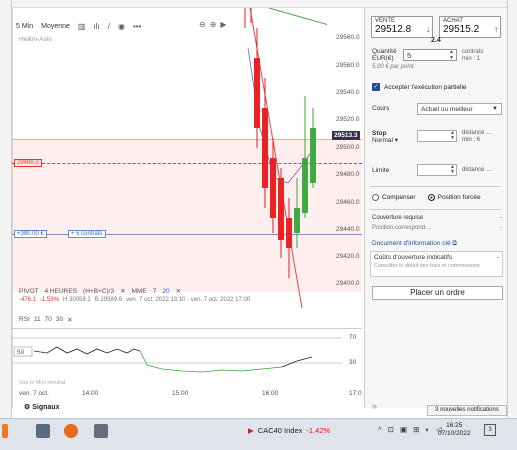  Describe the element at coordinates (353, 362) in the screenshot. I see `rsi-30-label: 30` at that location.